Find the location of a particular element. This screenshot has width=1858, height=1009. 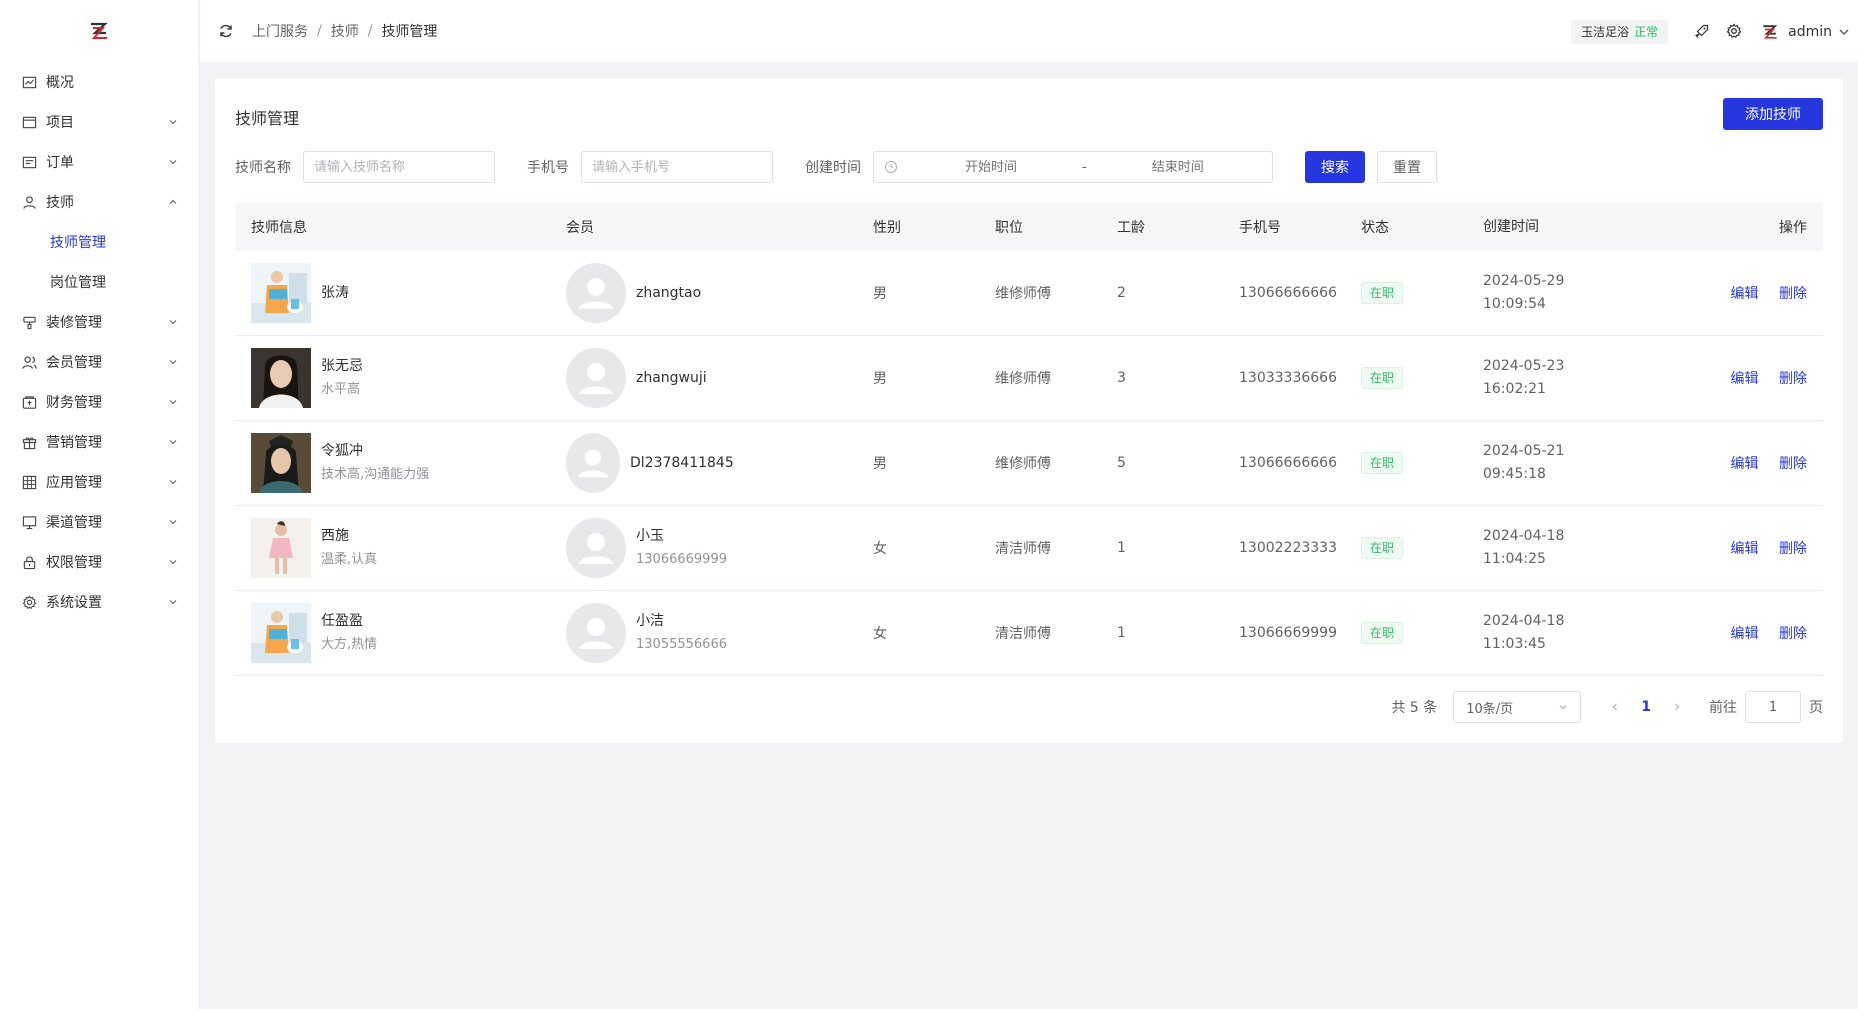

gender-cell: 女 is located at coordinates (880, 549).